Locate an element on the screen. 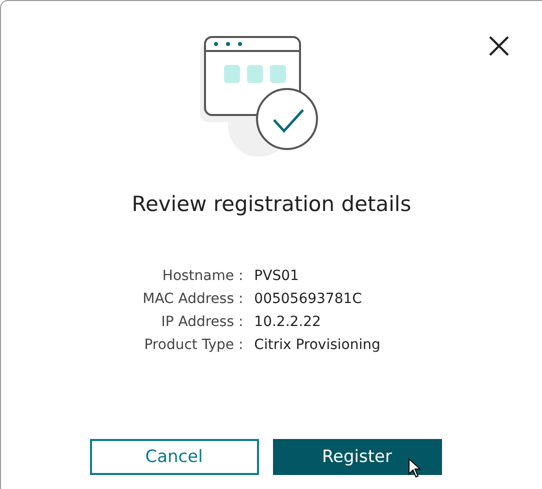 Image resolution: width=542 pixels, height=489 pixels. field-value: PVS01 is located at coordinates (277, 276).